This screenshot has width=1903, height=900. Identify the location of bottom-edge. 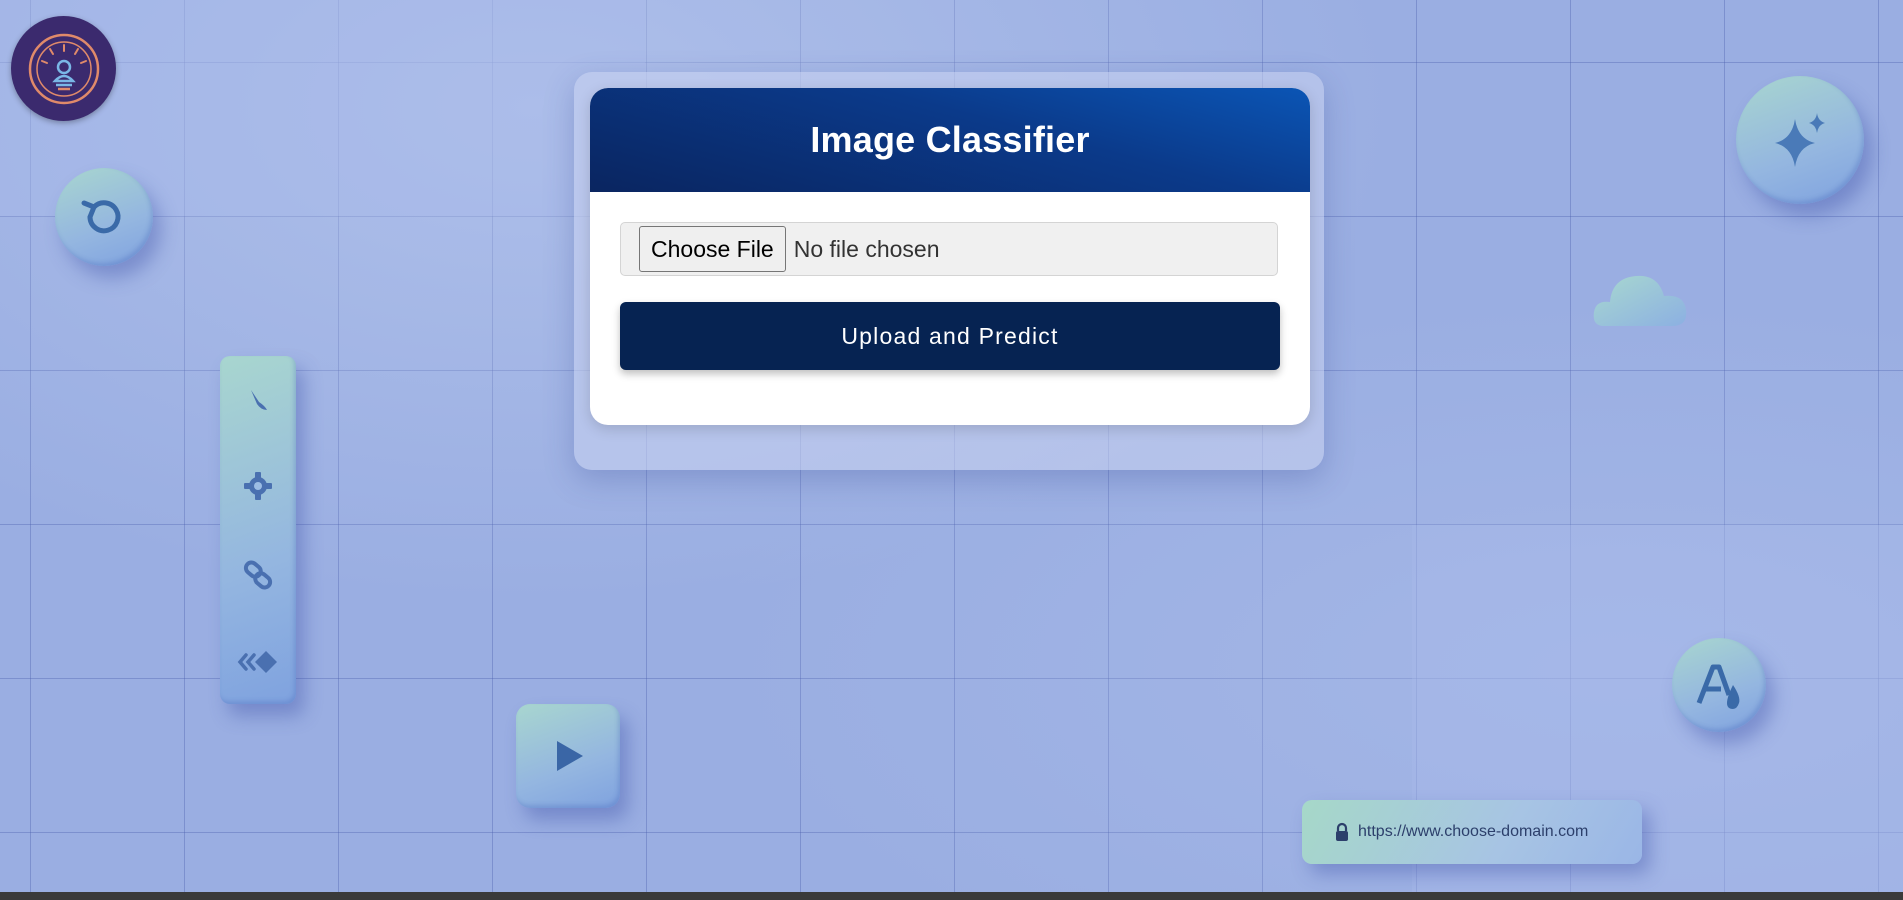
(951, 896).